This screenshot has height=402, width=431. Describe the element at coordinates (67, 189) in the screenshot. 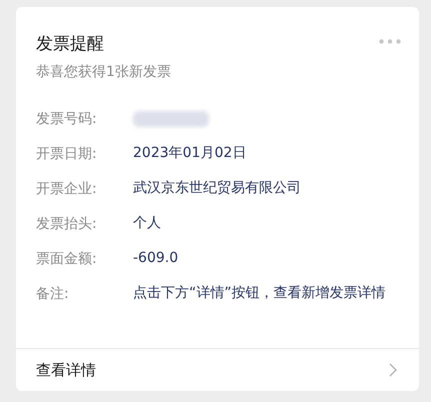

I see `field-label: 开票企业:` at that location.